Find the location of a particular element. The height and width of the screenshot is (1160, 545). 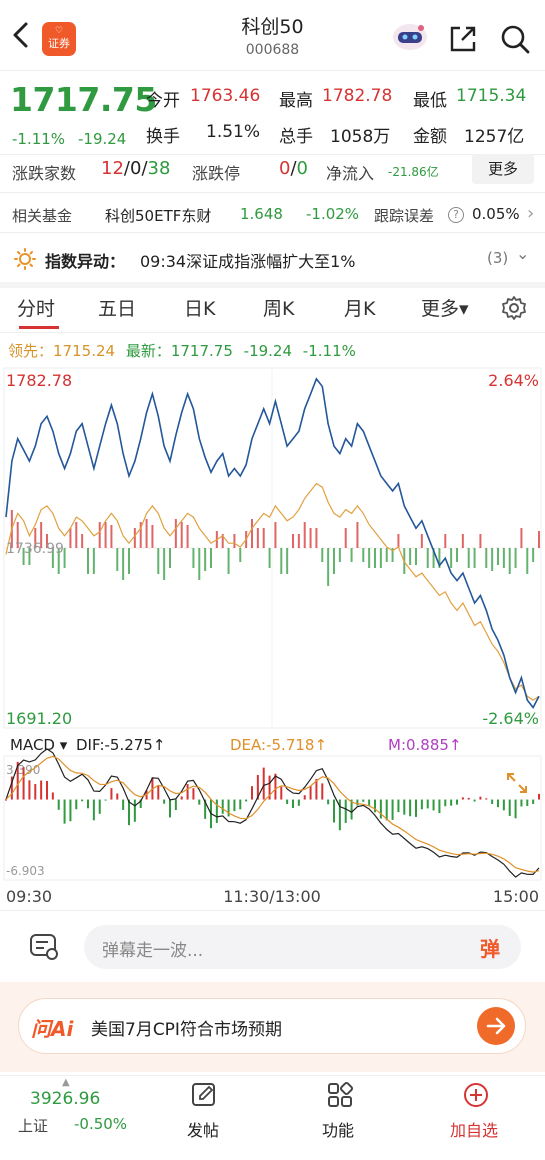

turnover-label: 换手 is located at coordinates (163, 137).